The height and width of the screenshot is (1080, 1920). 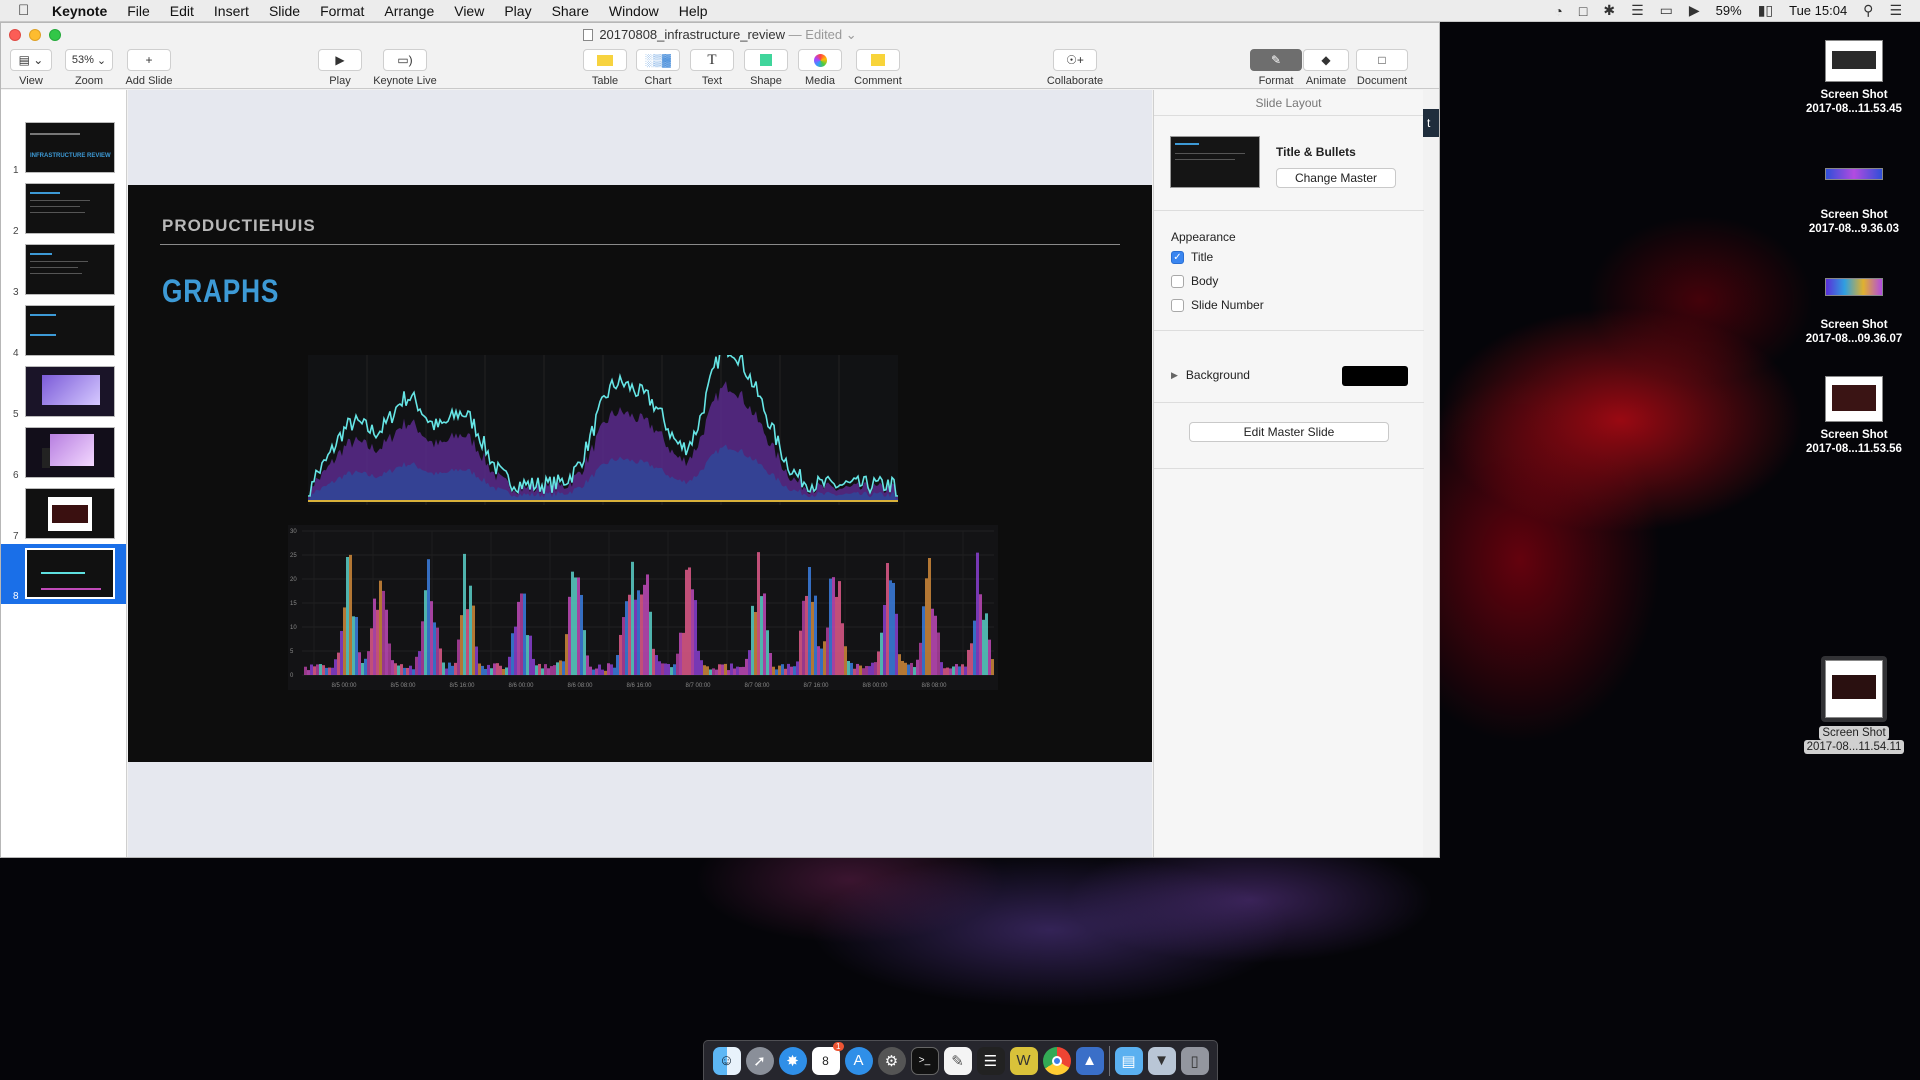 I want to click on slide-thumbnail-5: 5, so click(x=63, y=392).